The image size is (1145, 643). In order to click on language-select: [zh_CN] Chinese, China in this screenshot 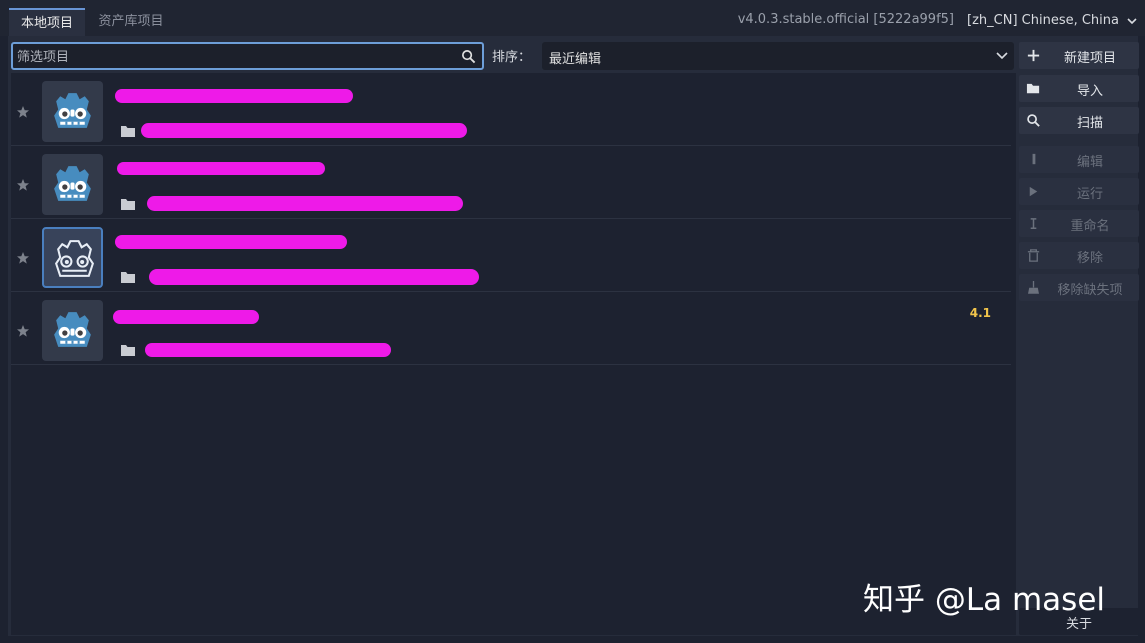, I will do `click(1052, 21)`.